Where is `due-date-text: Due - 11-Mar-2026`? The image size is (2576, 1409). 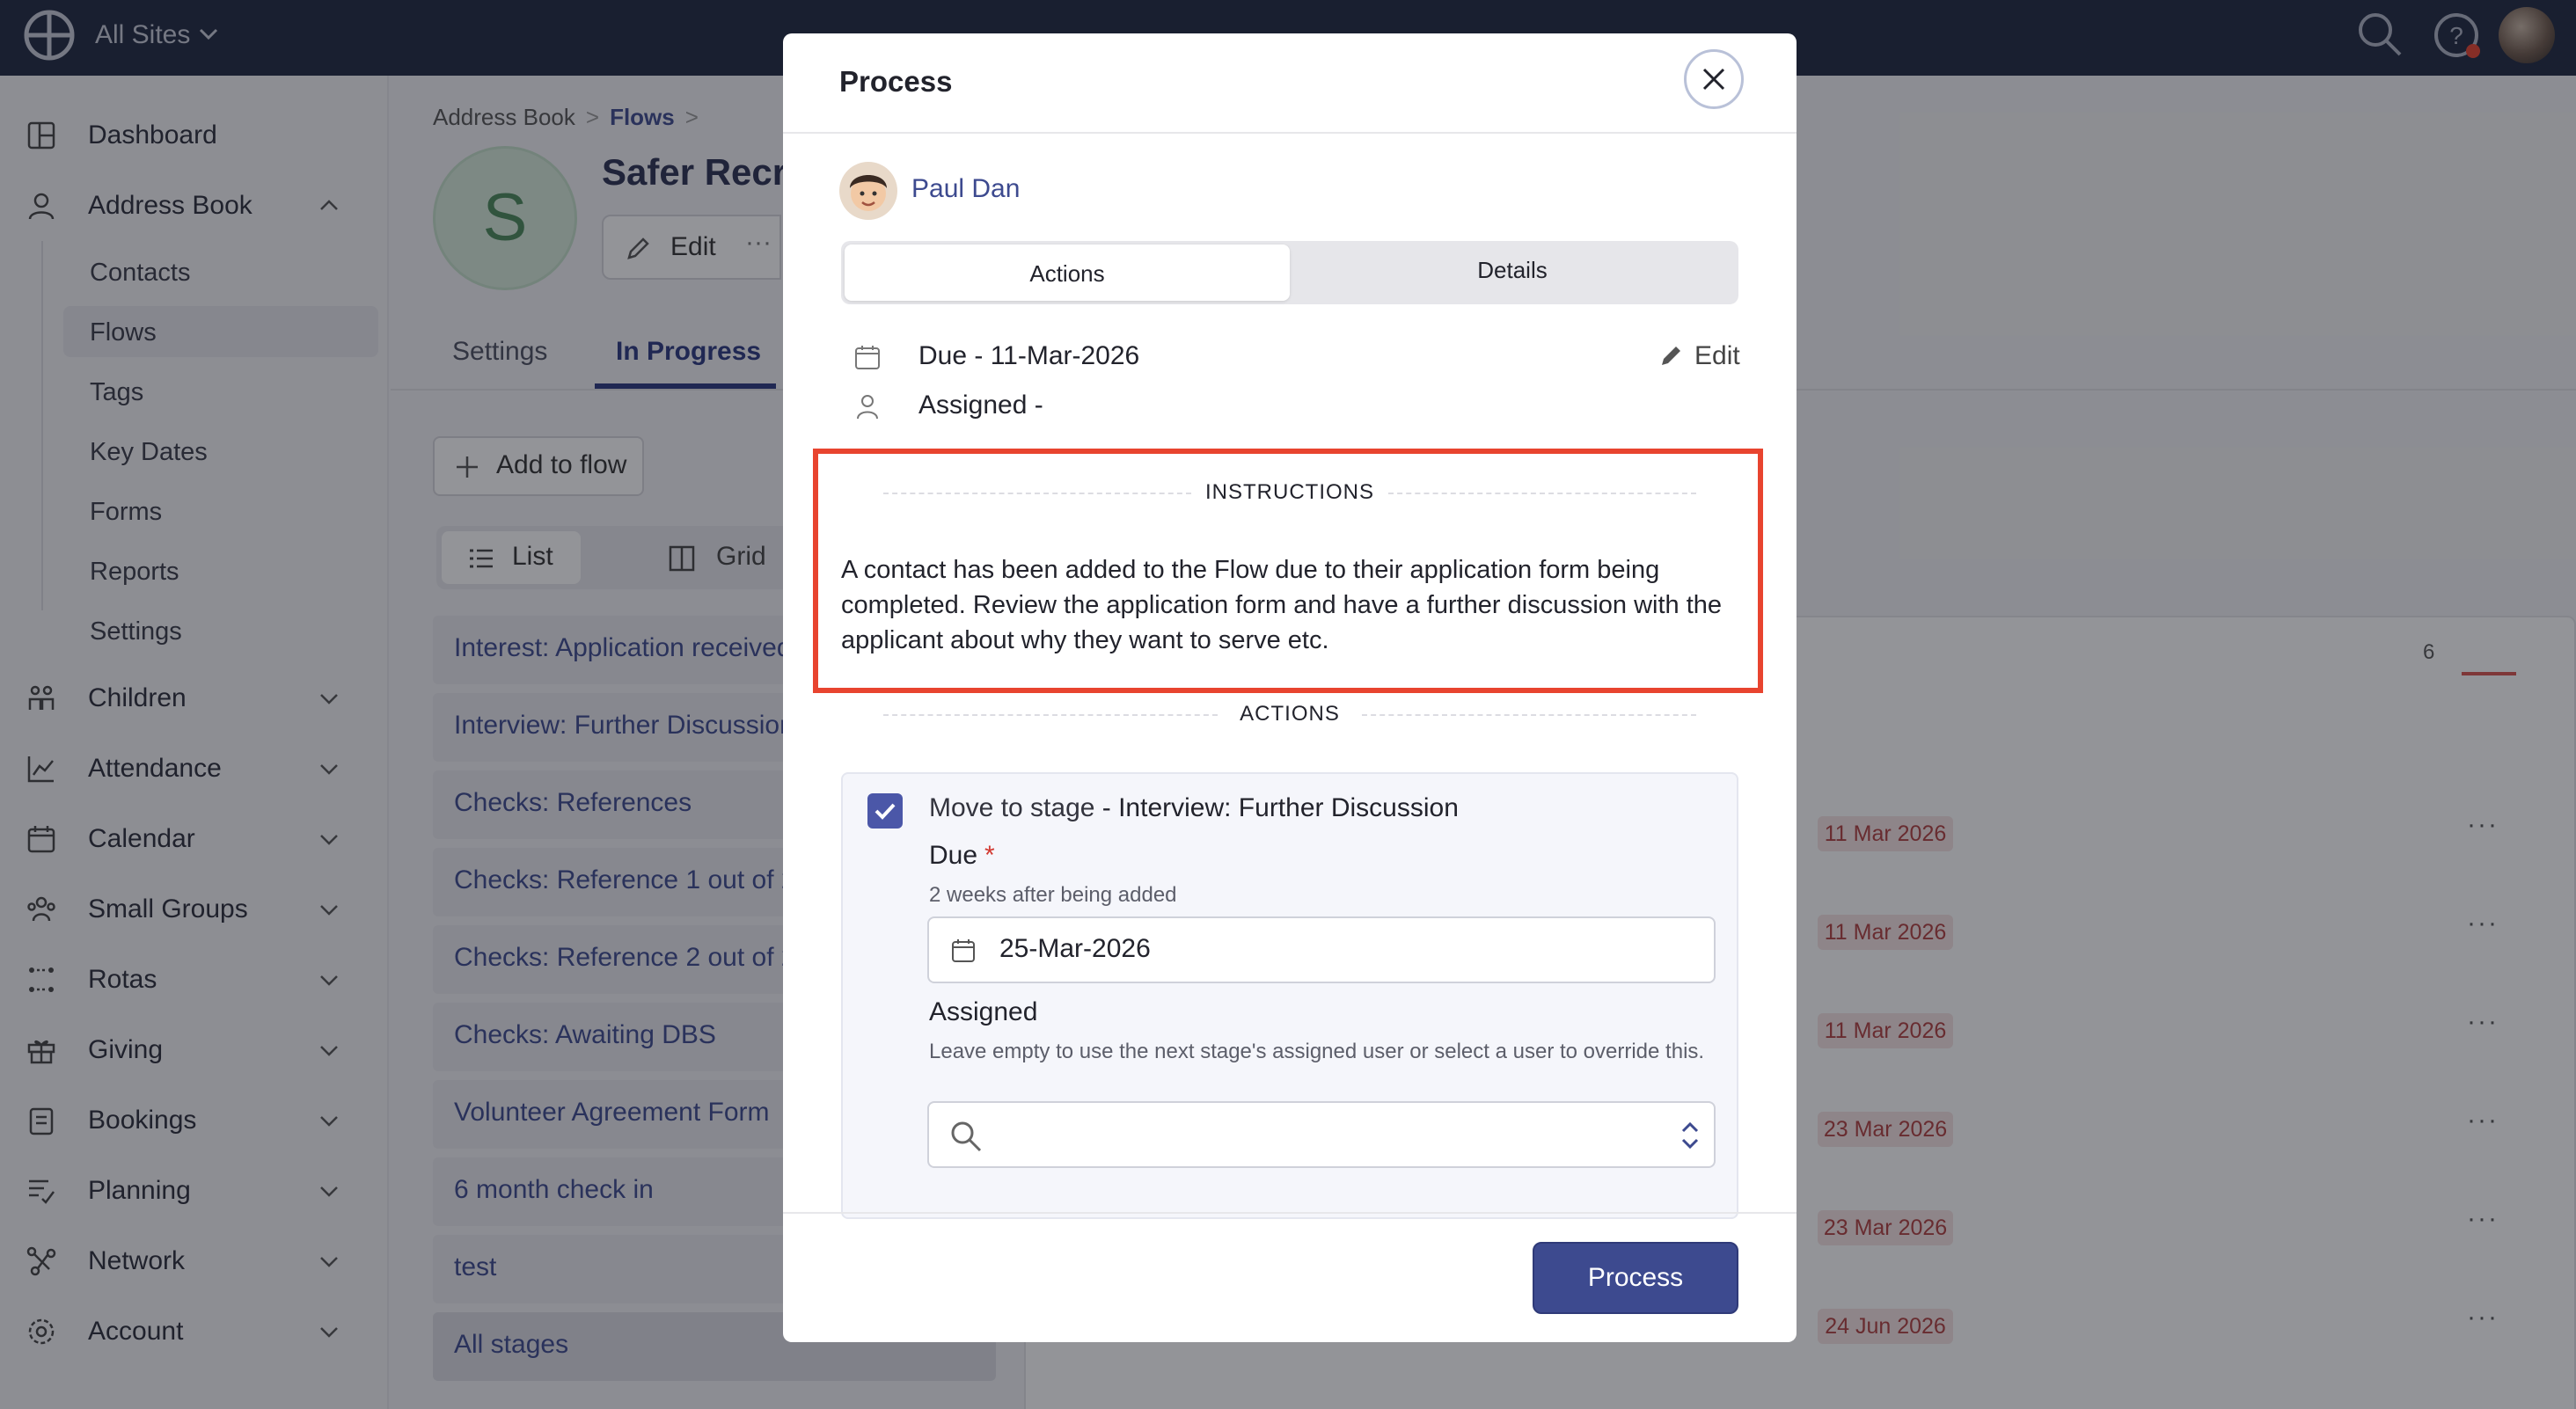
due-date-text: Due - 11-Mar-2026 is located at coordinates (1029, 355).